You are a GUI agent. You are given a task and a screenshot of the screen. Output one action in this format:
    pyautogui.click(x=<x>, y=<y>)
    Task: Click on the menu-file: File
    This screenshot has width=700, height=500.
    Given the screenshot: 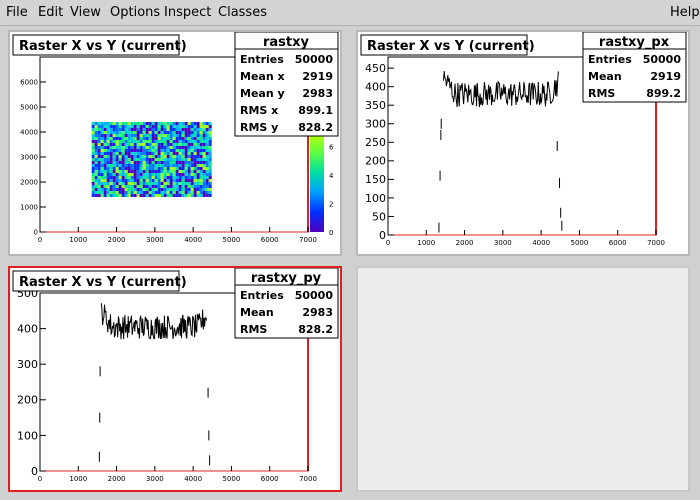 What is the action you would take?
    pyautogui.click(x=17, y=12)
    